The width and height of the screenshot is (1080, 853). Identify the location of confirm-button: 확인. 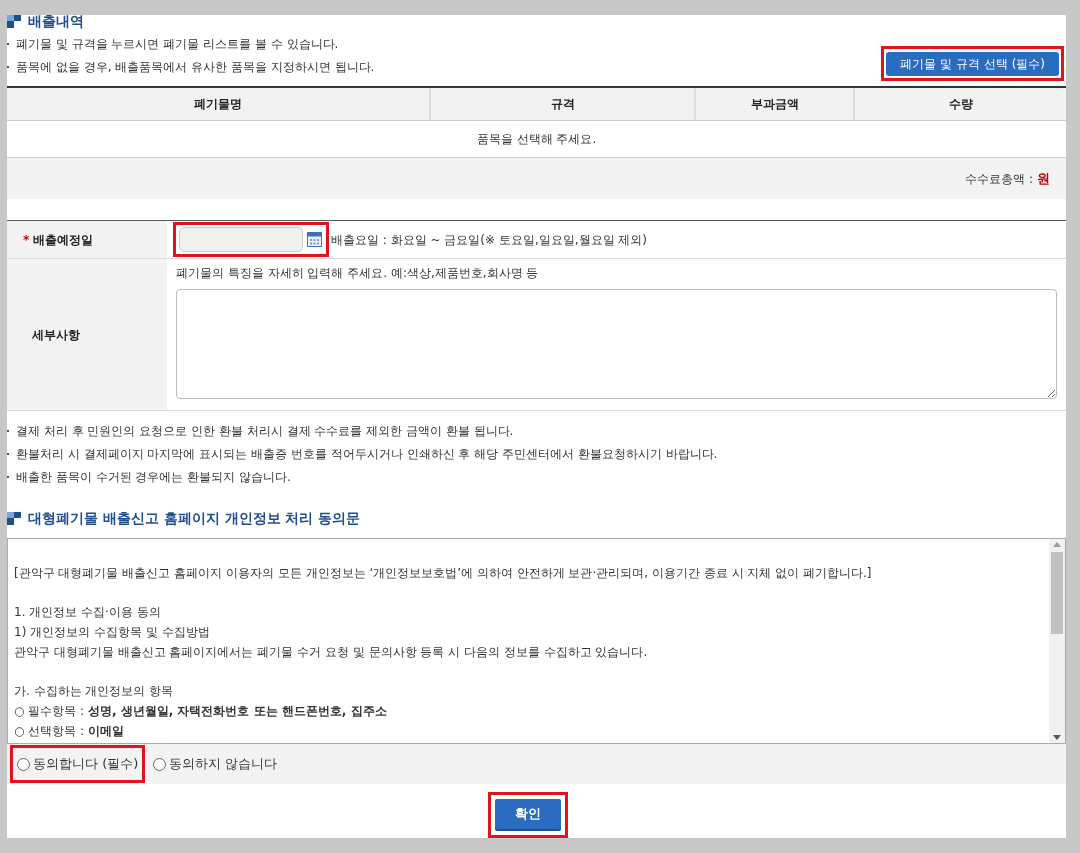
(528, 815).